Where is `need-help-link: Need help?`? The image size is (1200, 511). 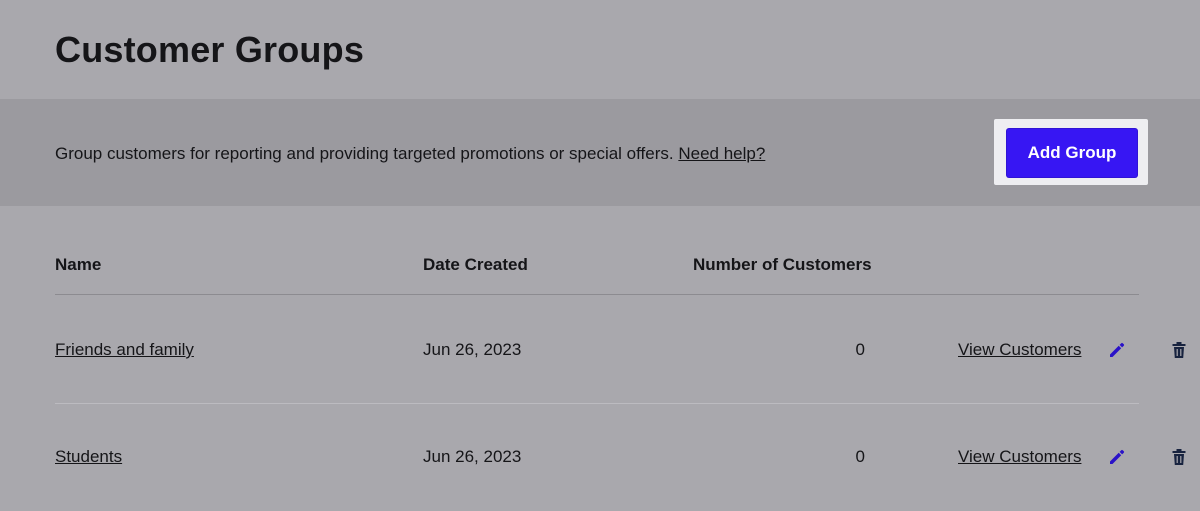
need-help-link: Need help? is located at coordinates (721, 153).